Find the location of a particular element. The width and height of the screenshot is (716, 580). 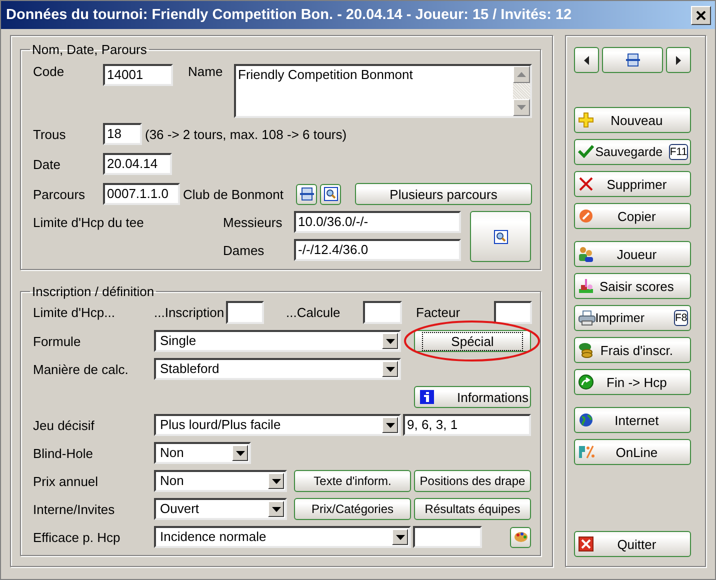

field-label: Name is located at coordinates (206, 71).